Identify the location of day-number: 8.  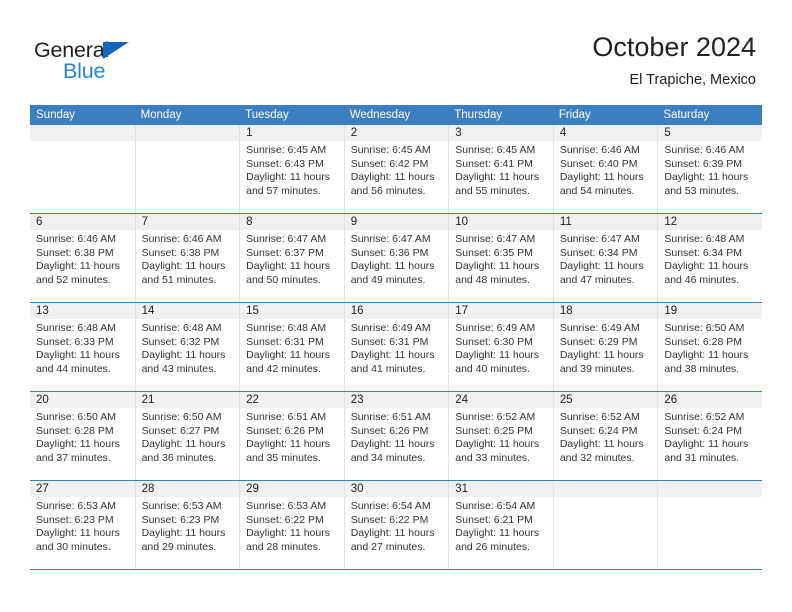
(291, 222).